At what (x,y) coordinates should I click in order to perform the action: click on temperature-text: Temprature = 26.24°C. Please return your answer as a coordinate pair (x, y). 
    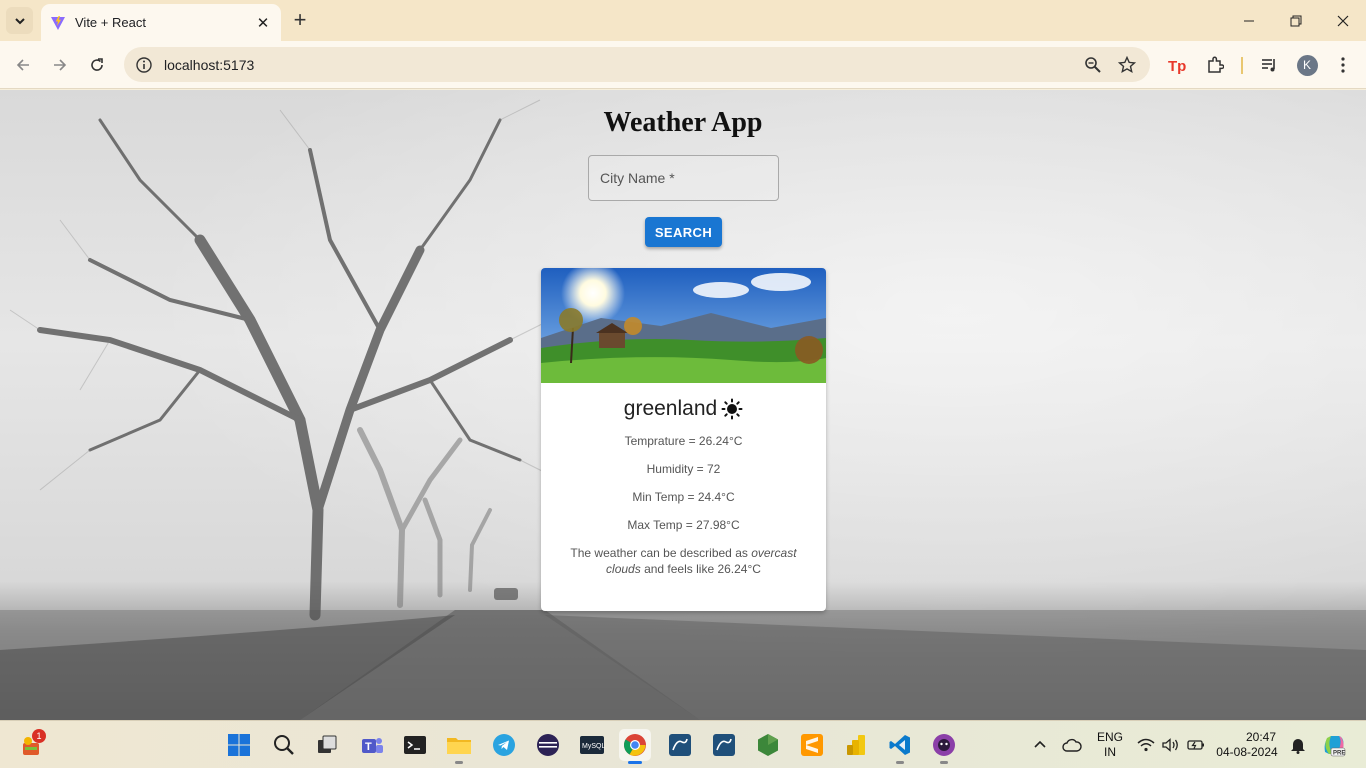
    Looking at the image, I should click on (683, 441).